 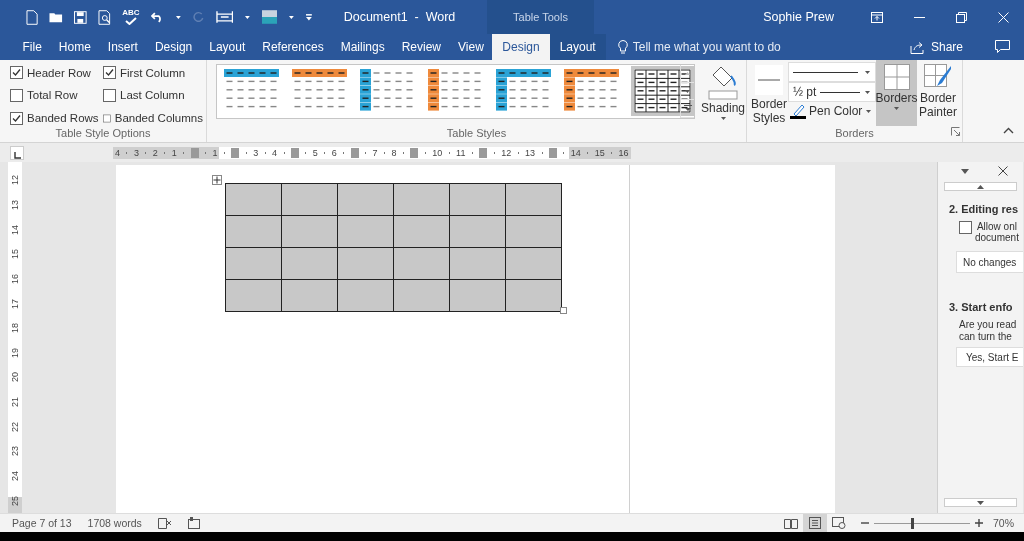 I want to click on ribbon-display-icon, so click(x=877, y=17).